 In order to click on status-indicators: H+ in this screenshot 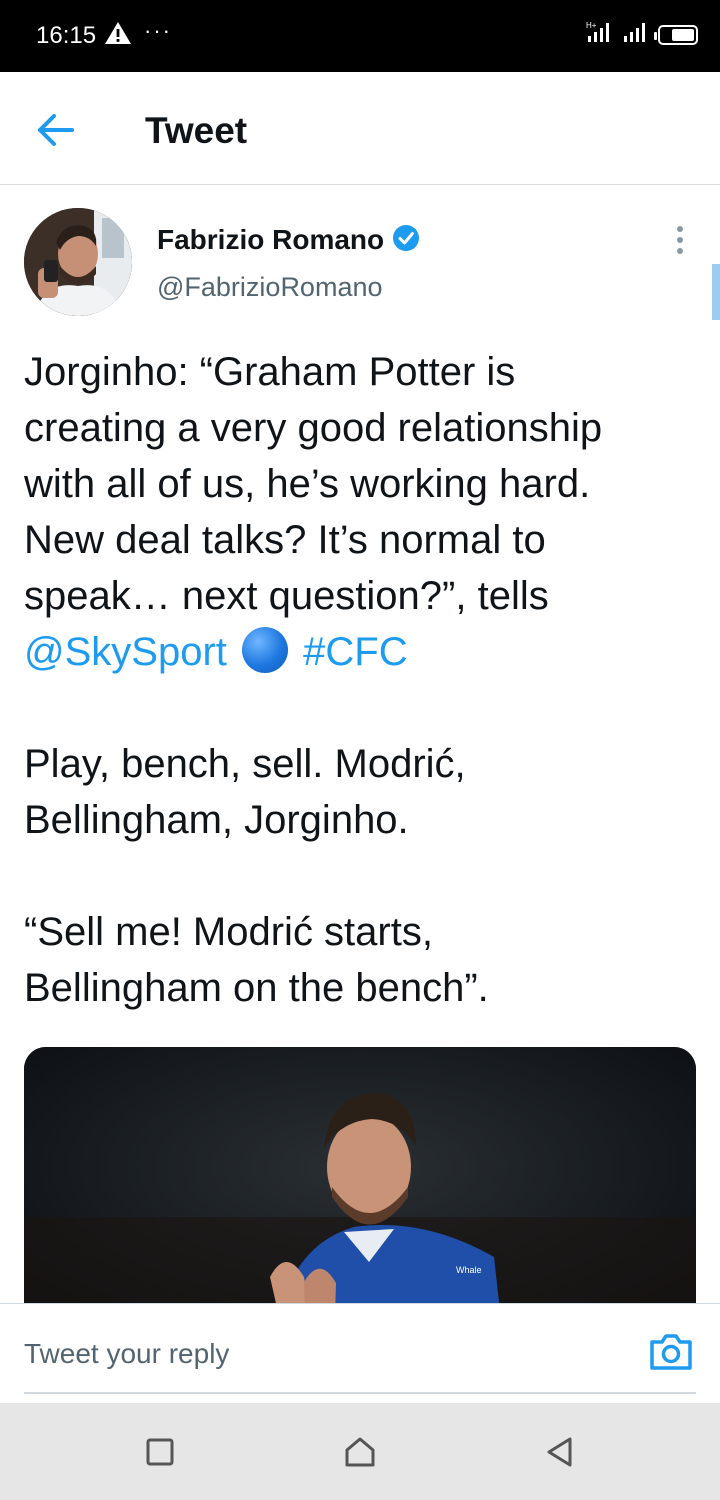, I will do `click(642, 34)`.